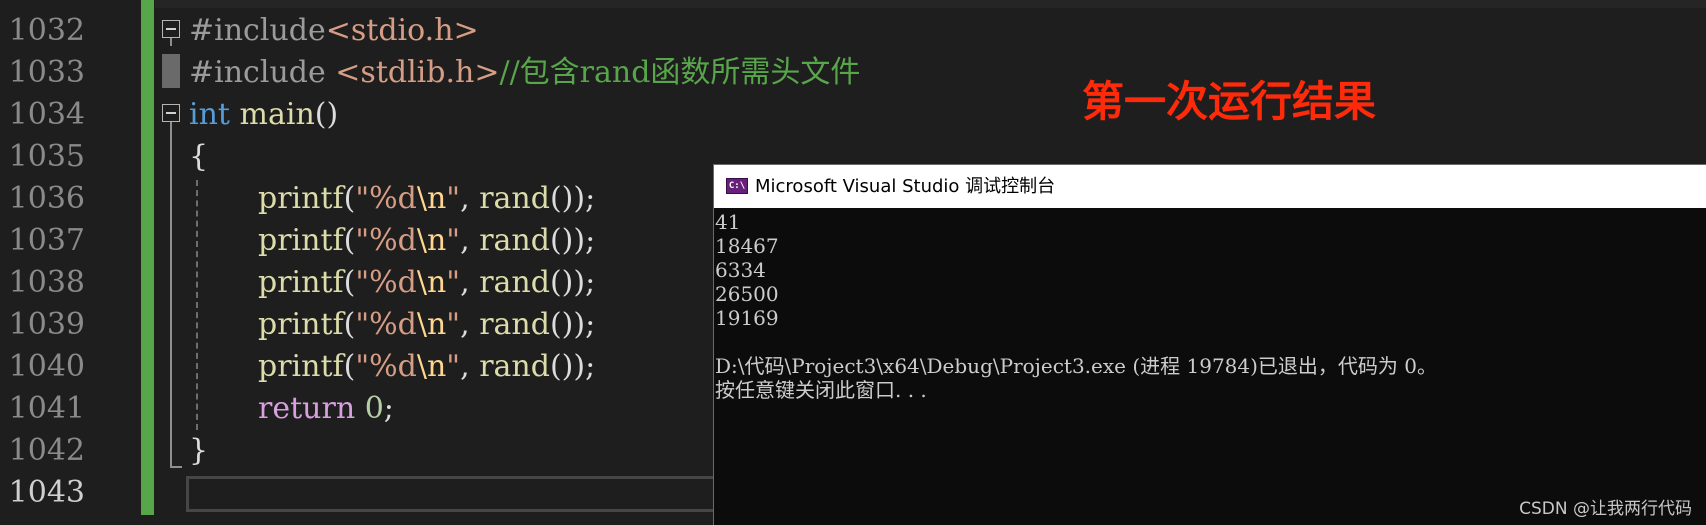 This screenshot has width=1706, height=525. Describe the element at coordinates (46, 324) in the screenshot. I see `line-number: 1039` at that location.